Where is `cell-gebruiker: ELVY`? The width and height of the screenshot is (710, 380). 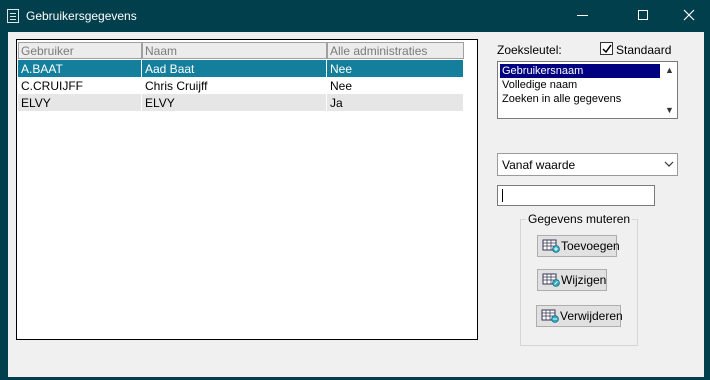
cell-gebruiker: ELVY is located at coordinates (80, 102).